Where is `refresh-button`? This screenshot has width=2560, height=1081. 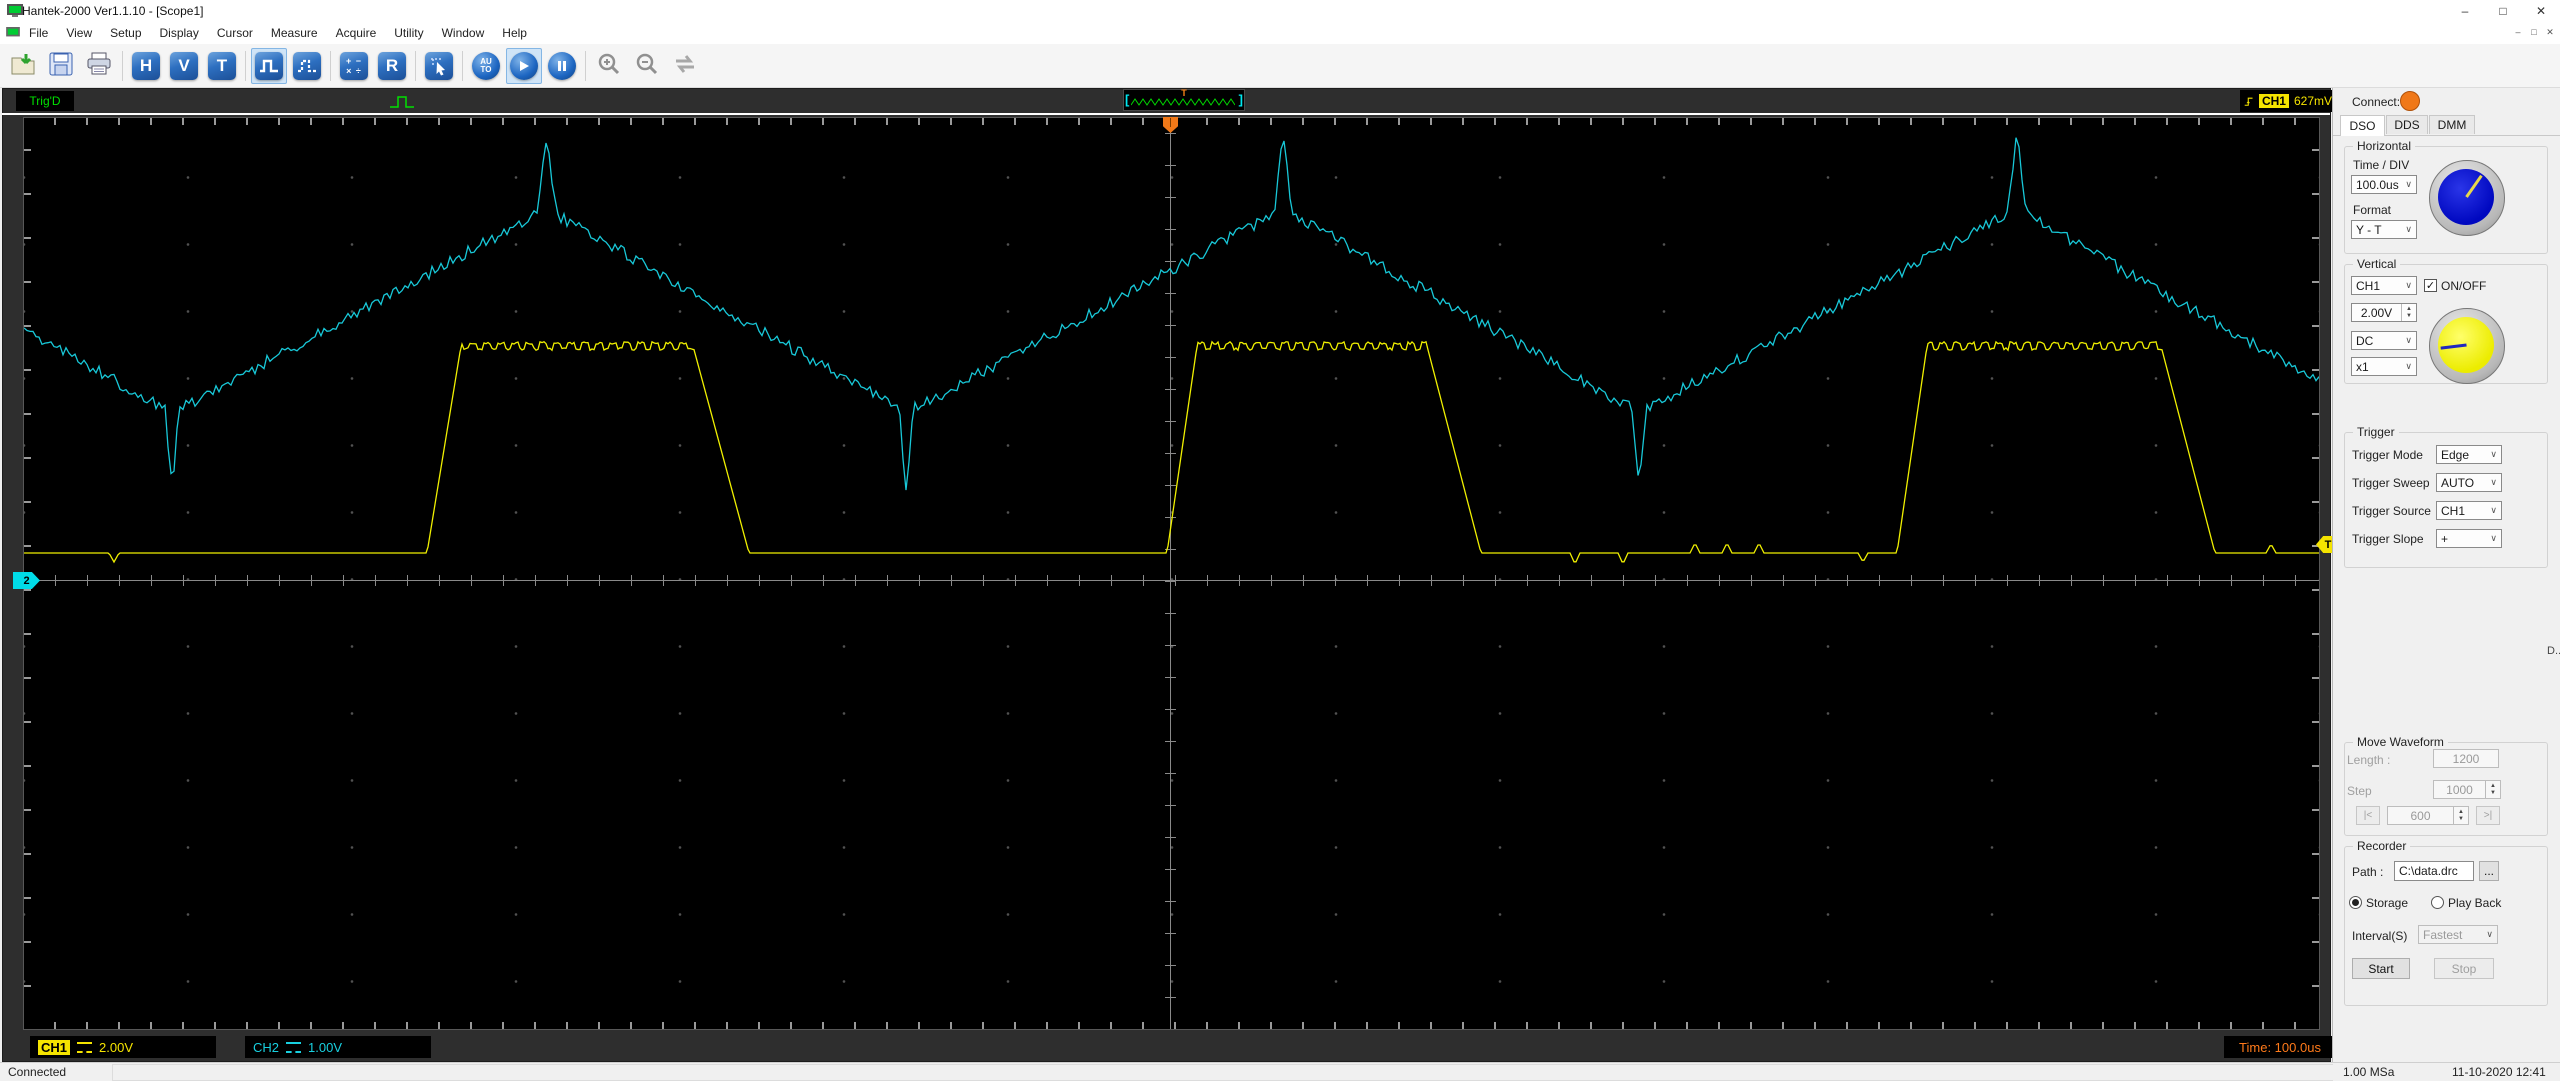 refresh-button is located at coordinates (685, 66).